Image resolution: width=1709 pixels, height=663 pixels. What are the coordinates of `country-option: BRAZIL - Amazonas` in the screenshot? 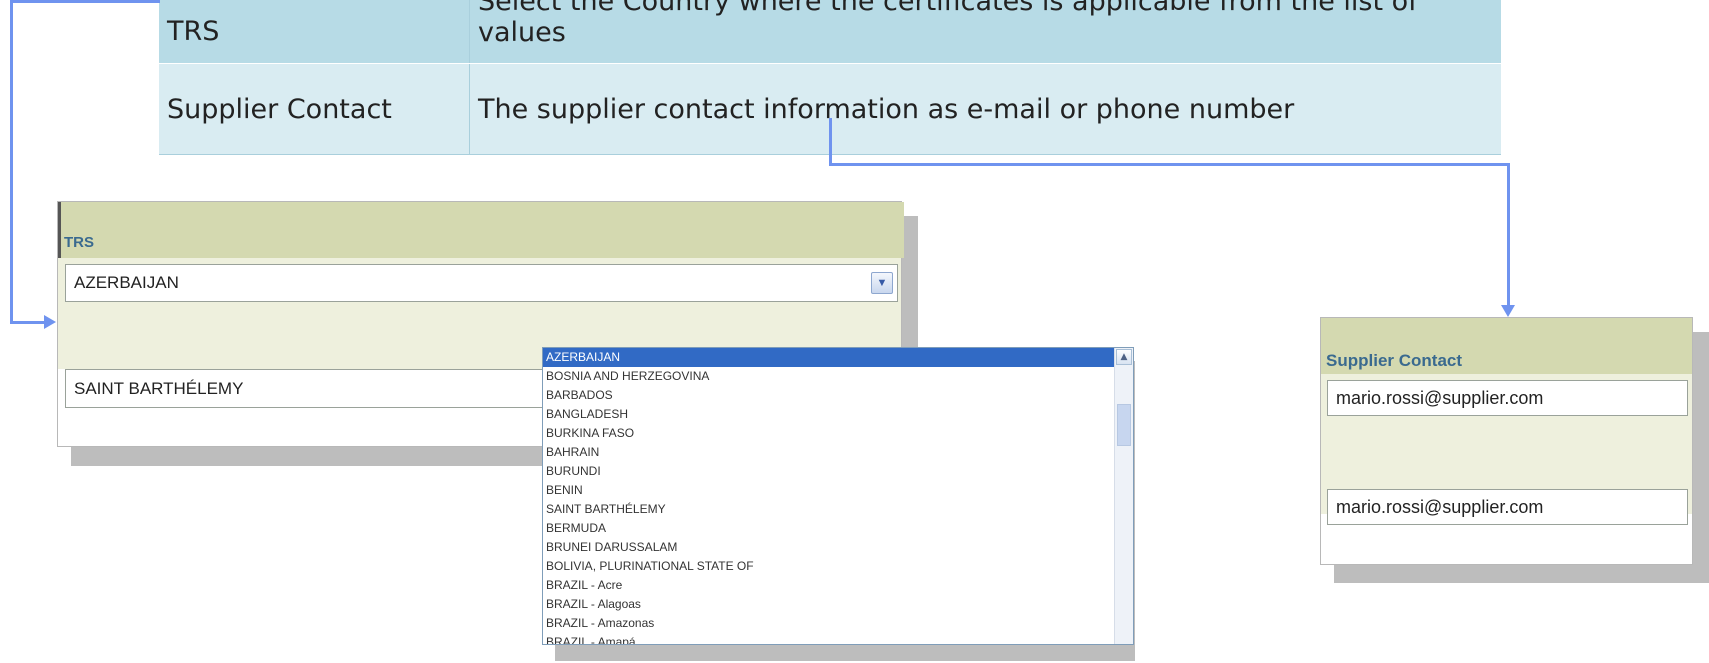 It's located at (838, 623).